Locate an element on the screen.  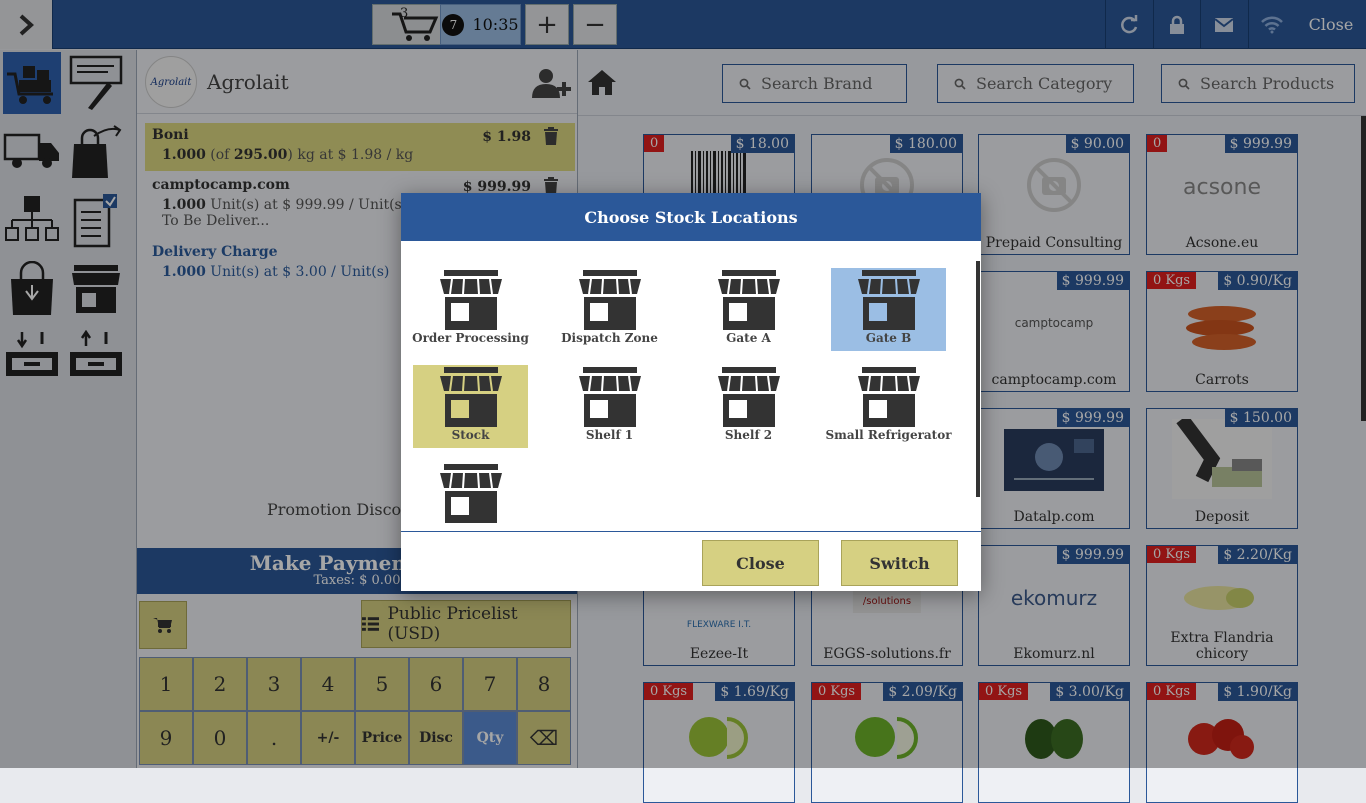
location-label: Dispatch Zone is located at coordinates (609, 338).